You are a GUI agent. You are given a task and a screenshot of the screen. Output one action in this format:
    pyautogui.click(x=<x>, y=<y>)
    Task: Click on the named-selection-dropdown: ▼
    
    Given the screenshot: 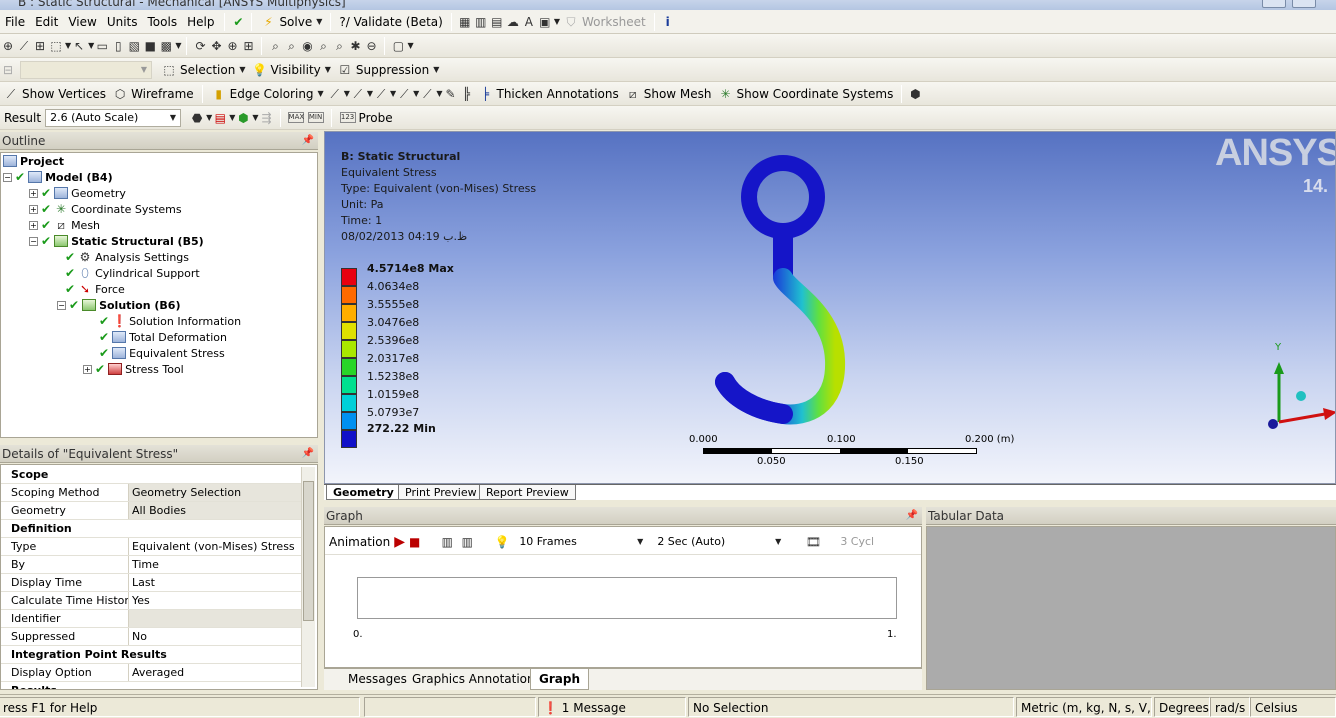 What is the action you would take?
    pyautogui.click(x=86, y=69)
    